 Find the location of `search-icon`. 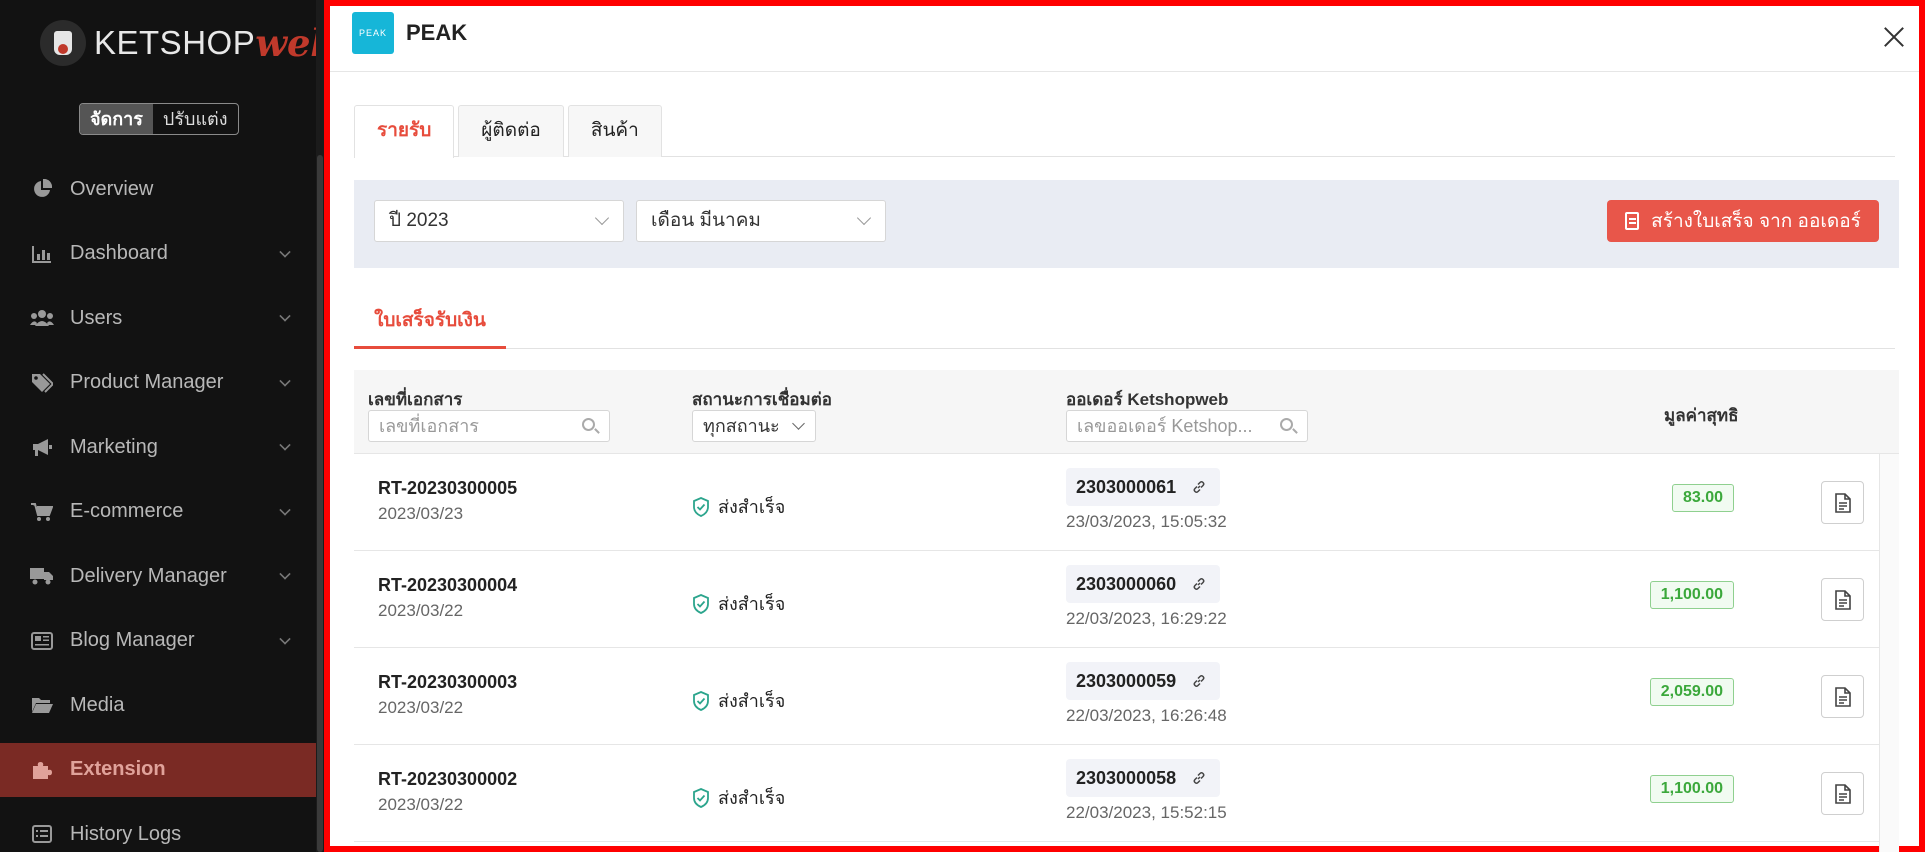

search-icon is located at coordinates (588, 424).